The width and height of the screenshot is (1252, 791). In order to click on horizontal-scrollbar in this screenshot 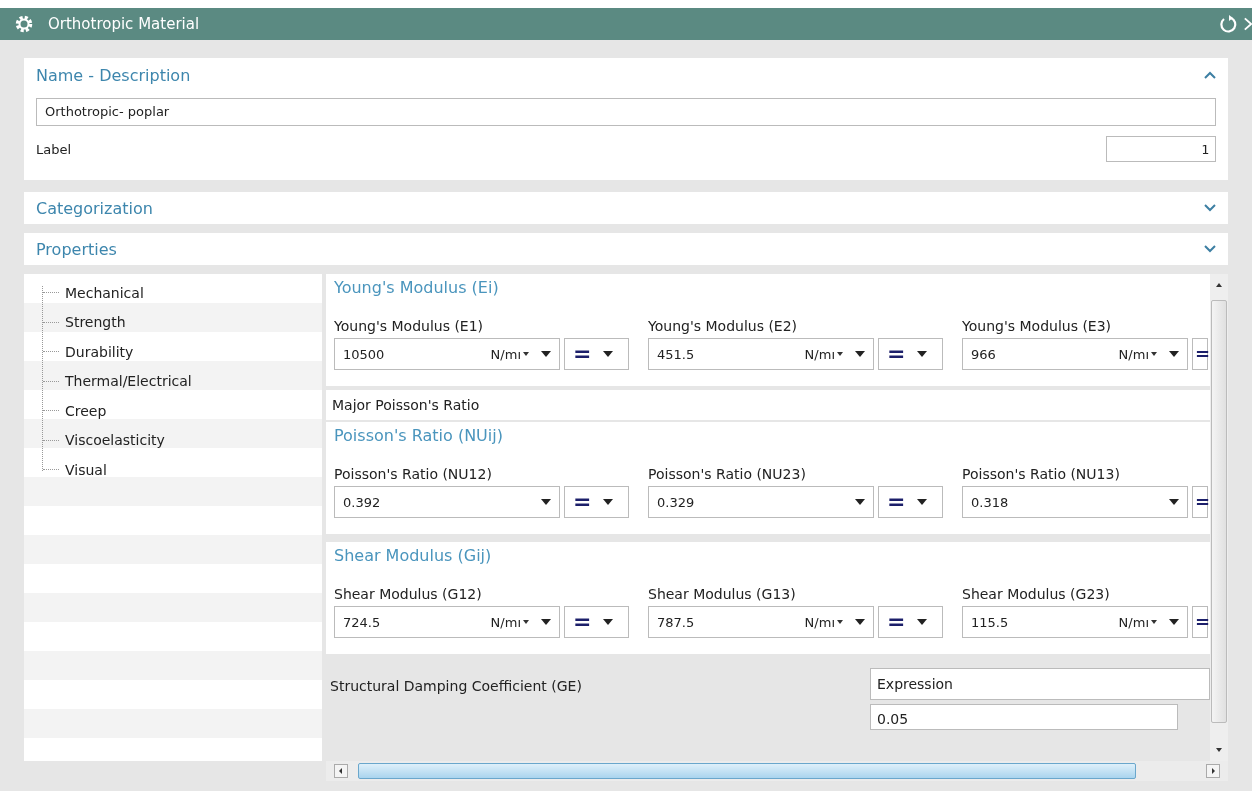, I will do `click(777, 771)`.